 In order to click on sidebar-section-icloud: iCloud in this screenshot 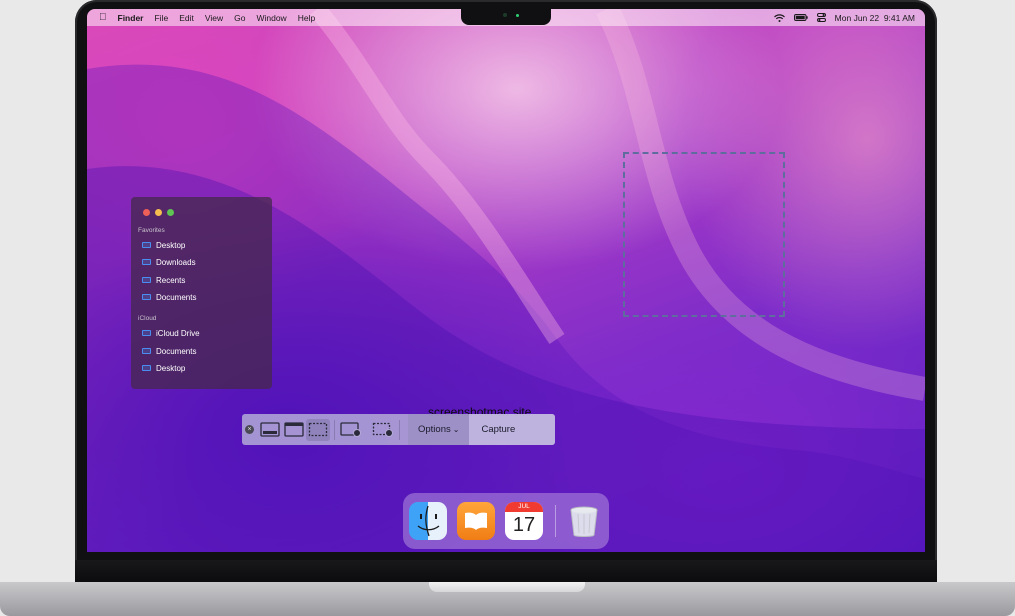, I will do `click(147, 318)`.